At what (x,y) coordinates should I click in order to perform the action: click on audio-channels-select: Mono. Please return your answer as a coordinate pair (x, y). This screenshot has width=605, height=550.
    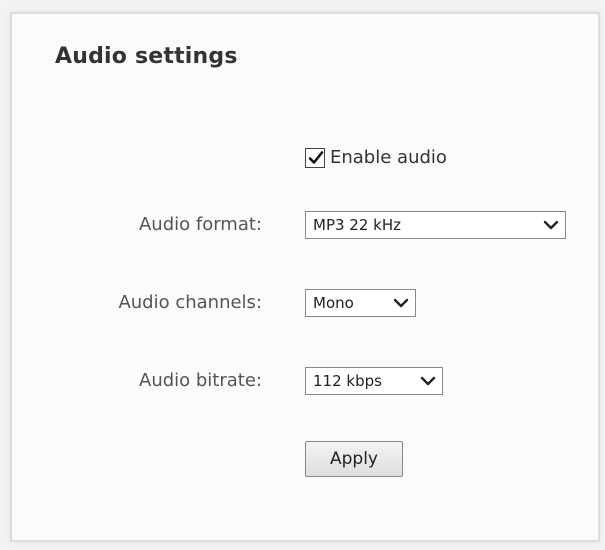
    Looking at the image, I should click on (360, 303).